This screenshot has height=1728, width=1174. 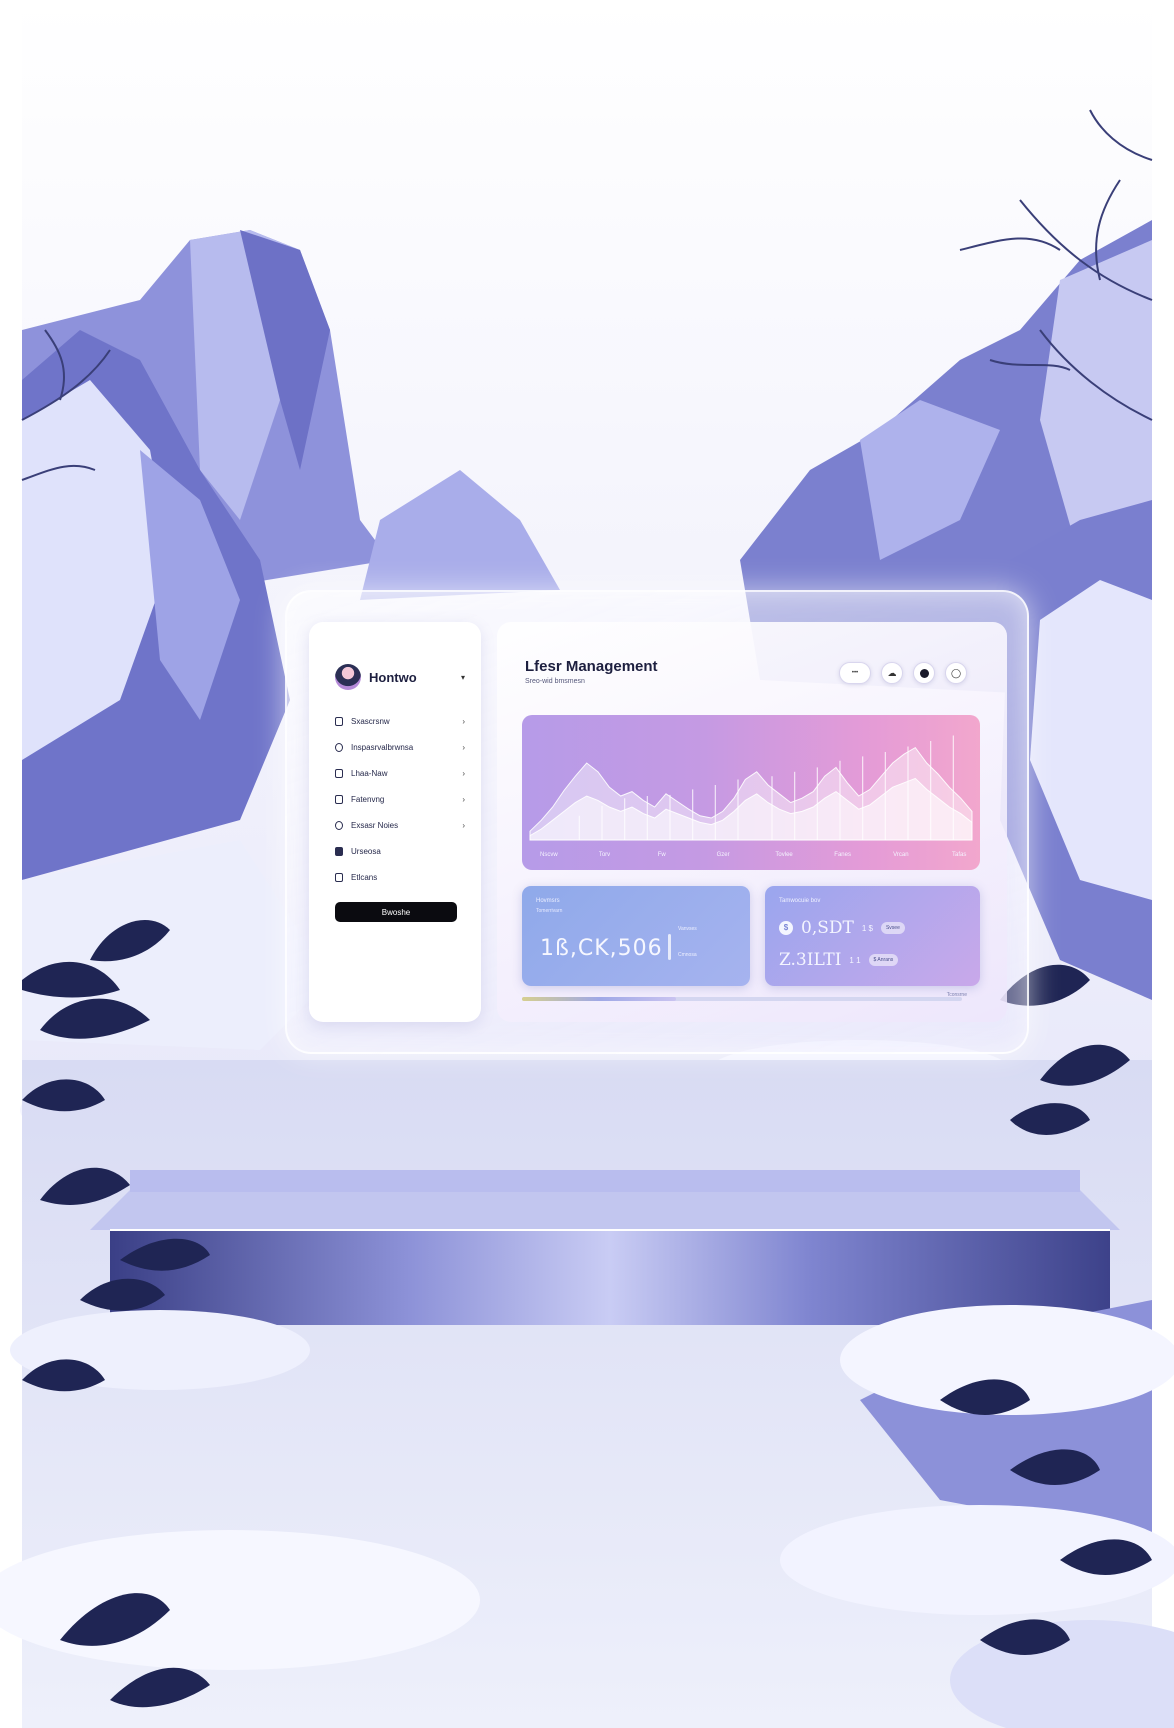 I want to click on folder-icon, so click(x=339, y=799).